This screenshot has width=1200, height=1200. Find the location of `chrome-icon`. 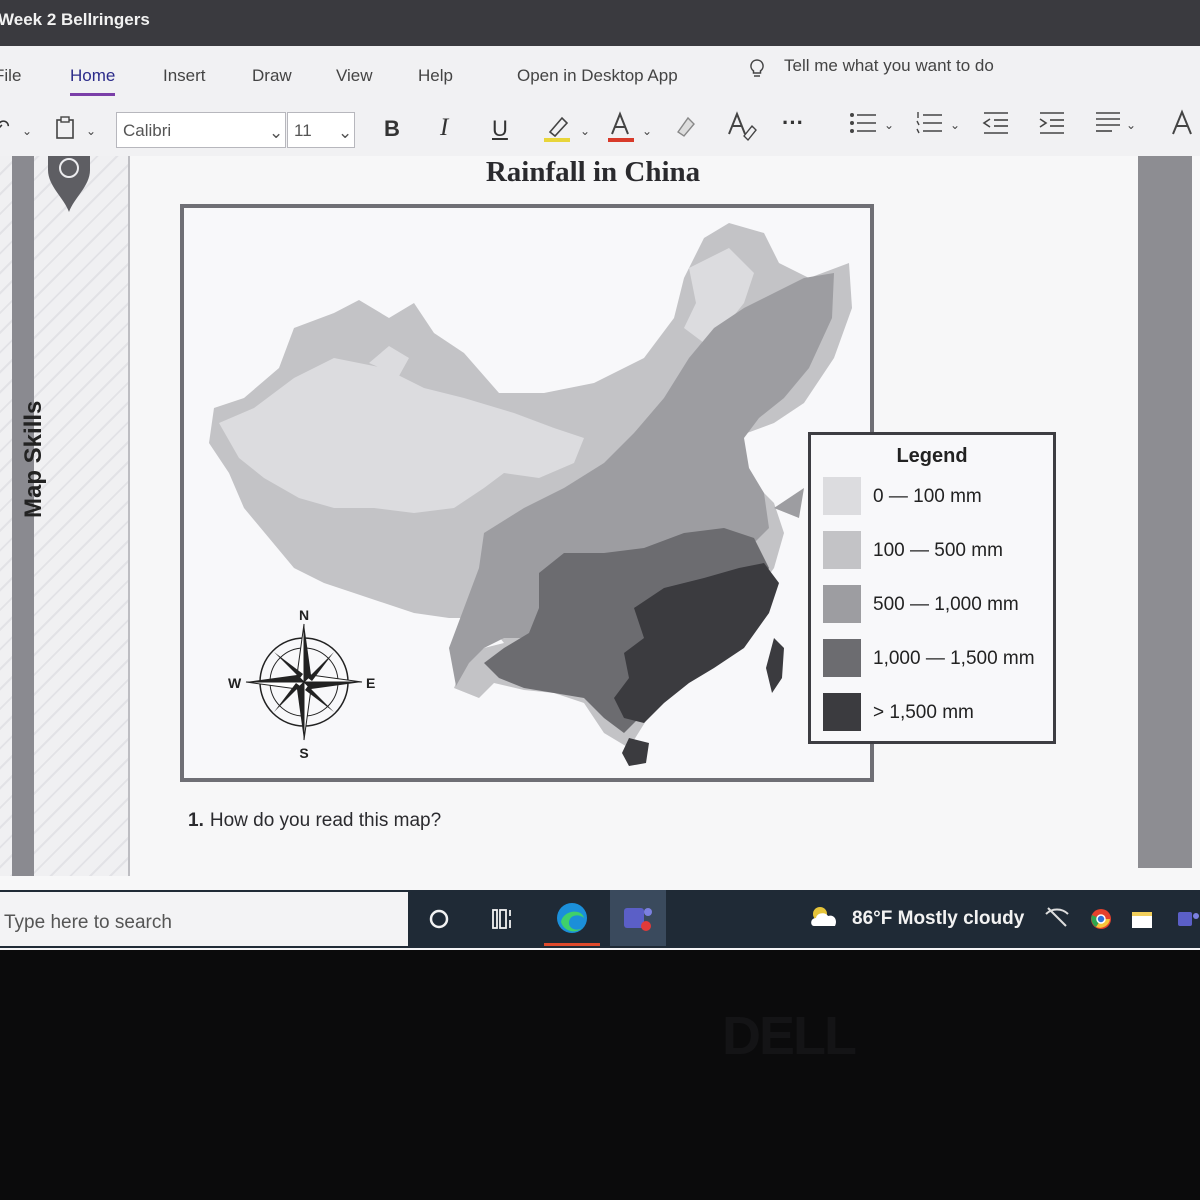

chrome-icon is located at coordinates (1101, 919).